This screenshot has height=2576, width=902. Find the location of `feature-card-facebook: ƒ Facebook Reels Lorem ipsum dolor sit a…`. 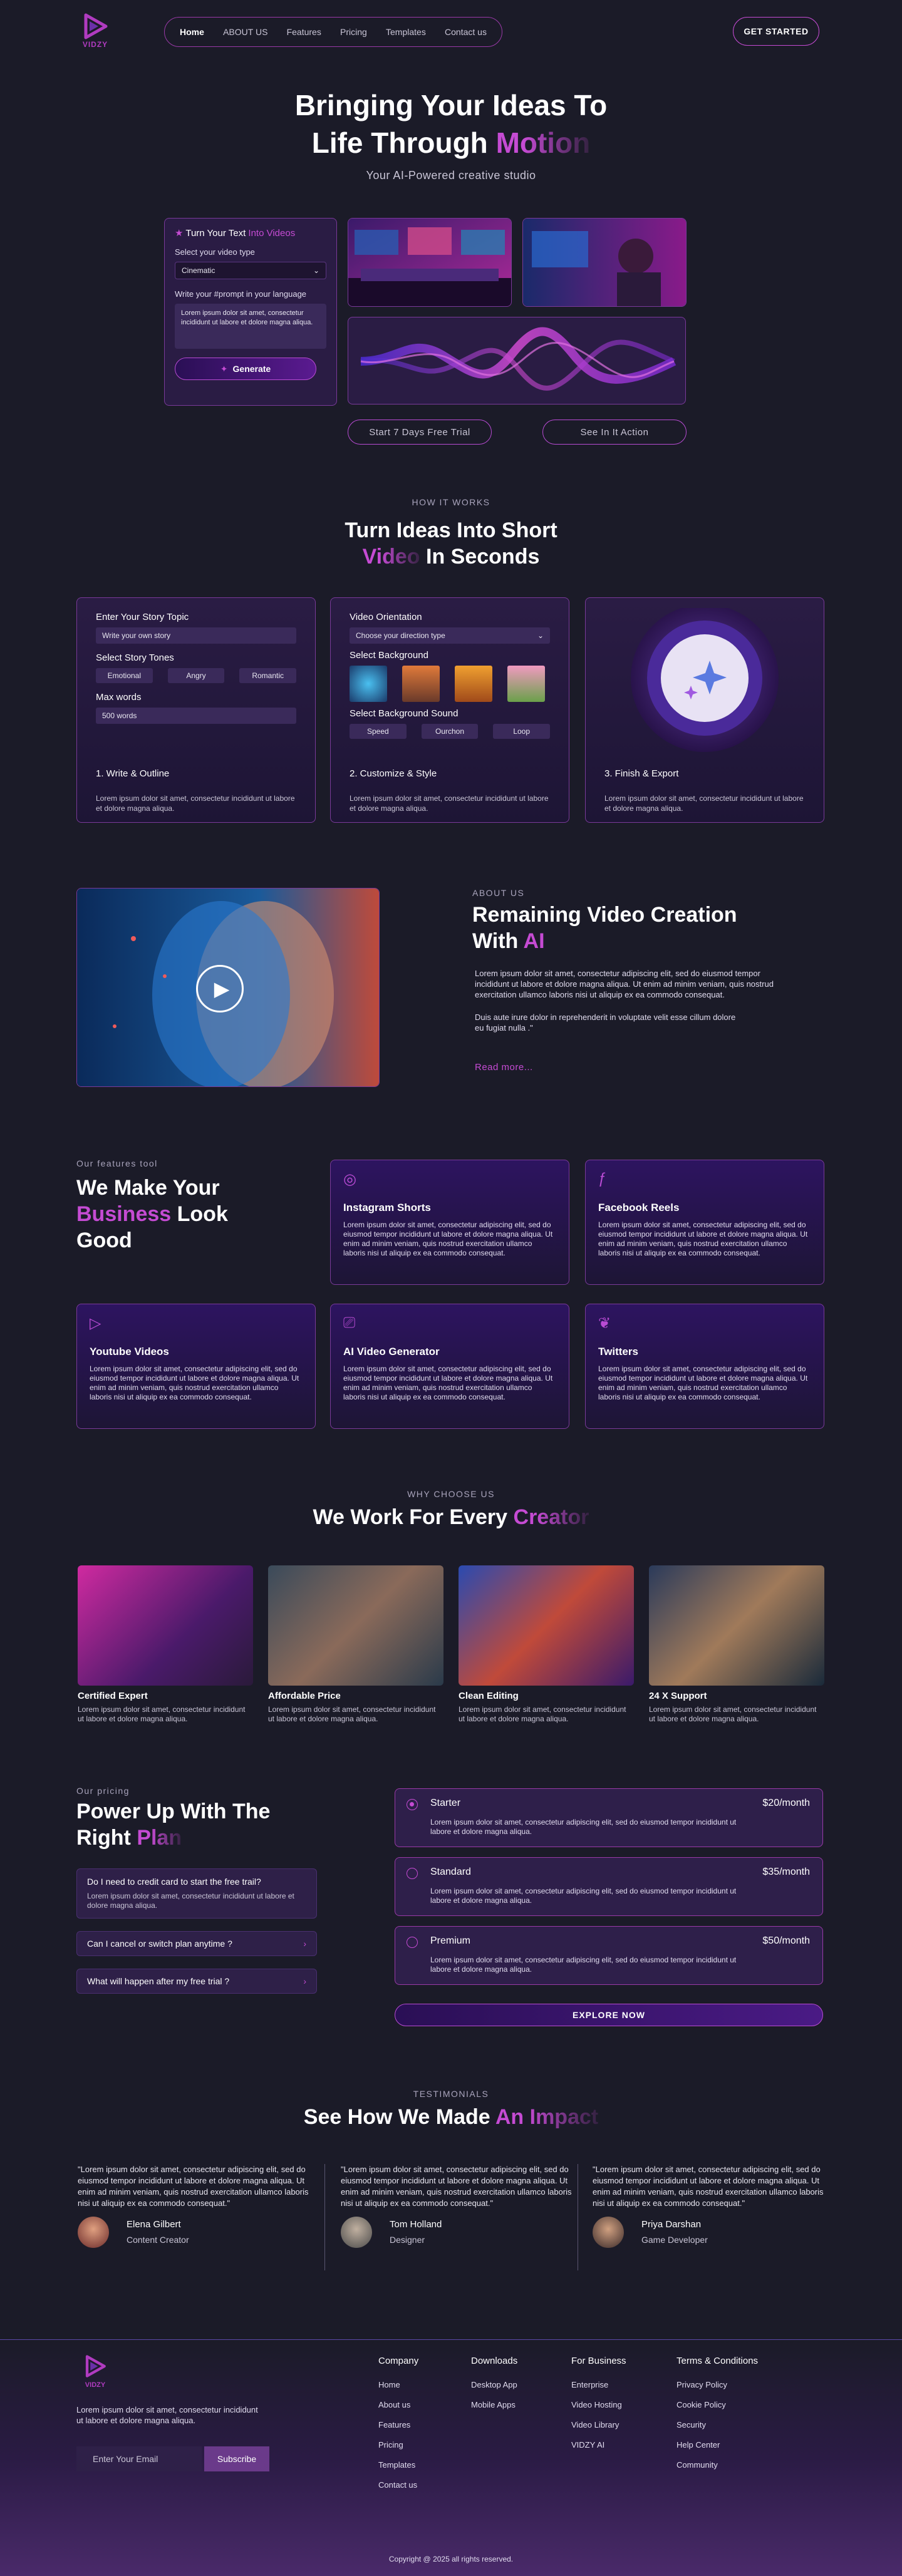

feature-card-facebook: ƒ Facebook Reels Lorem ipsum dolor sit a… is located at coordinates (704, 1222).